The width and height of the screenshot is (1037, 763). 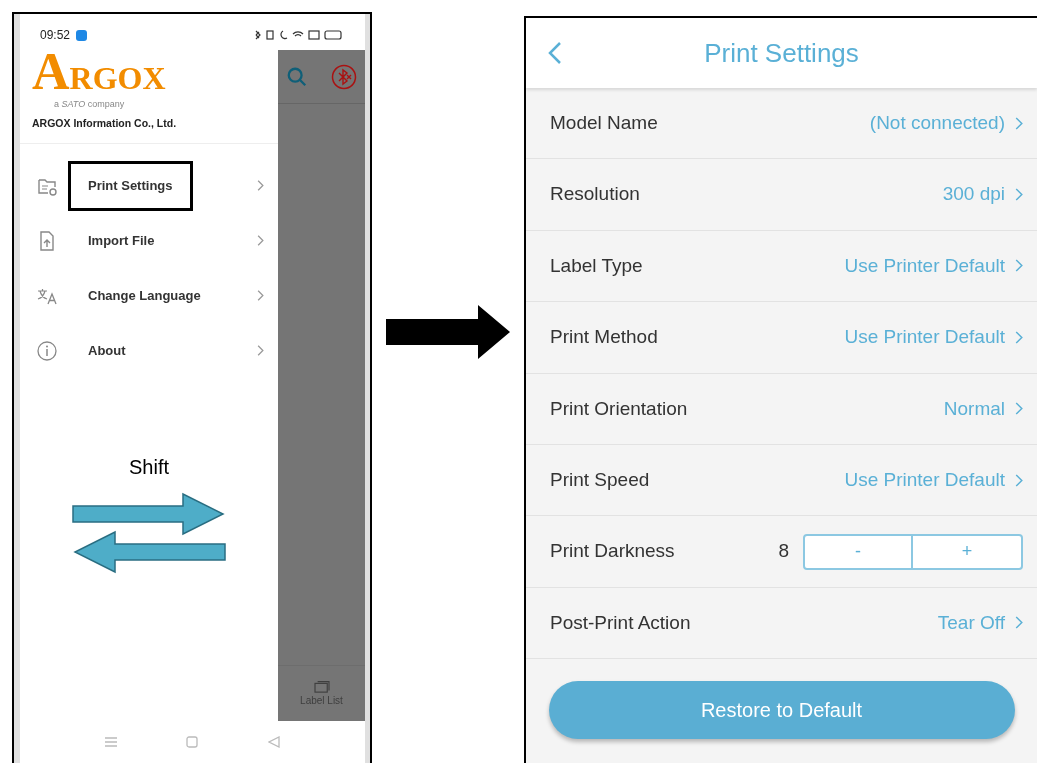 What do you see at coordinates (121, 241) in the screenshot?
I see `menu-label: Import File` at bounding box center [121, 241].